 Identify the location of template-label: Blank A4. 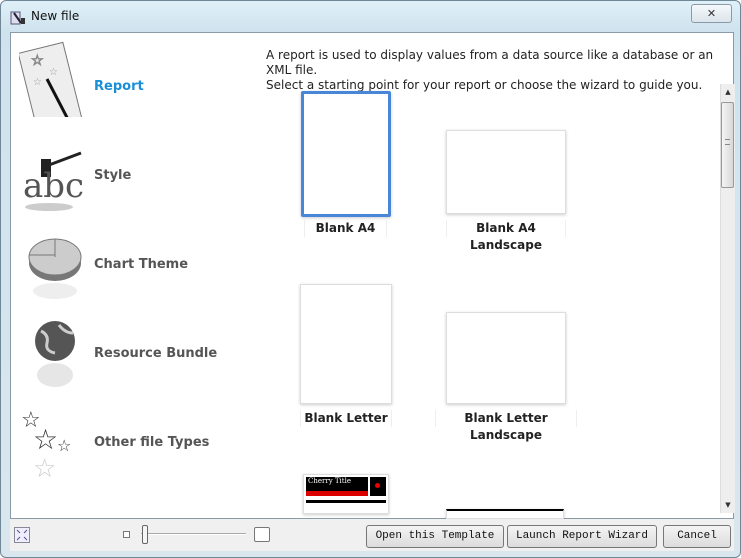
(345, 228).